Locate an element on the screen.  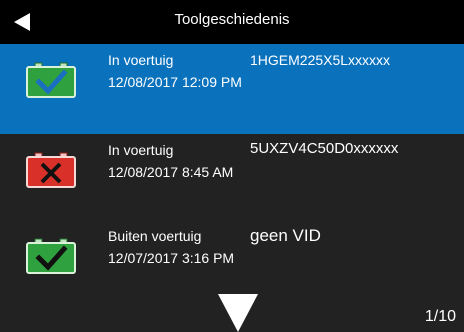
item-vid: geen VID is located at coordinates (285, 235).